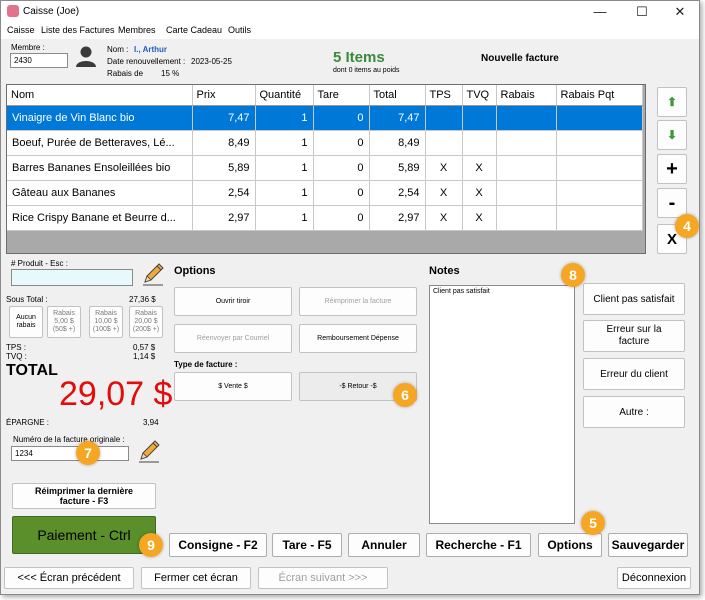 This screenshot has height=600, width=705. I want to click on note-invoice-error-button: Erreur sur la facture, so click(634, 336).